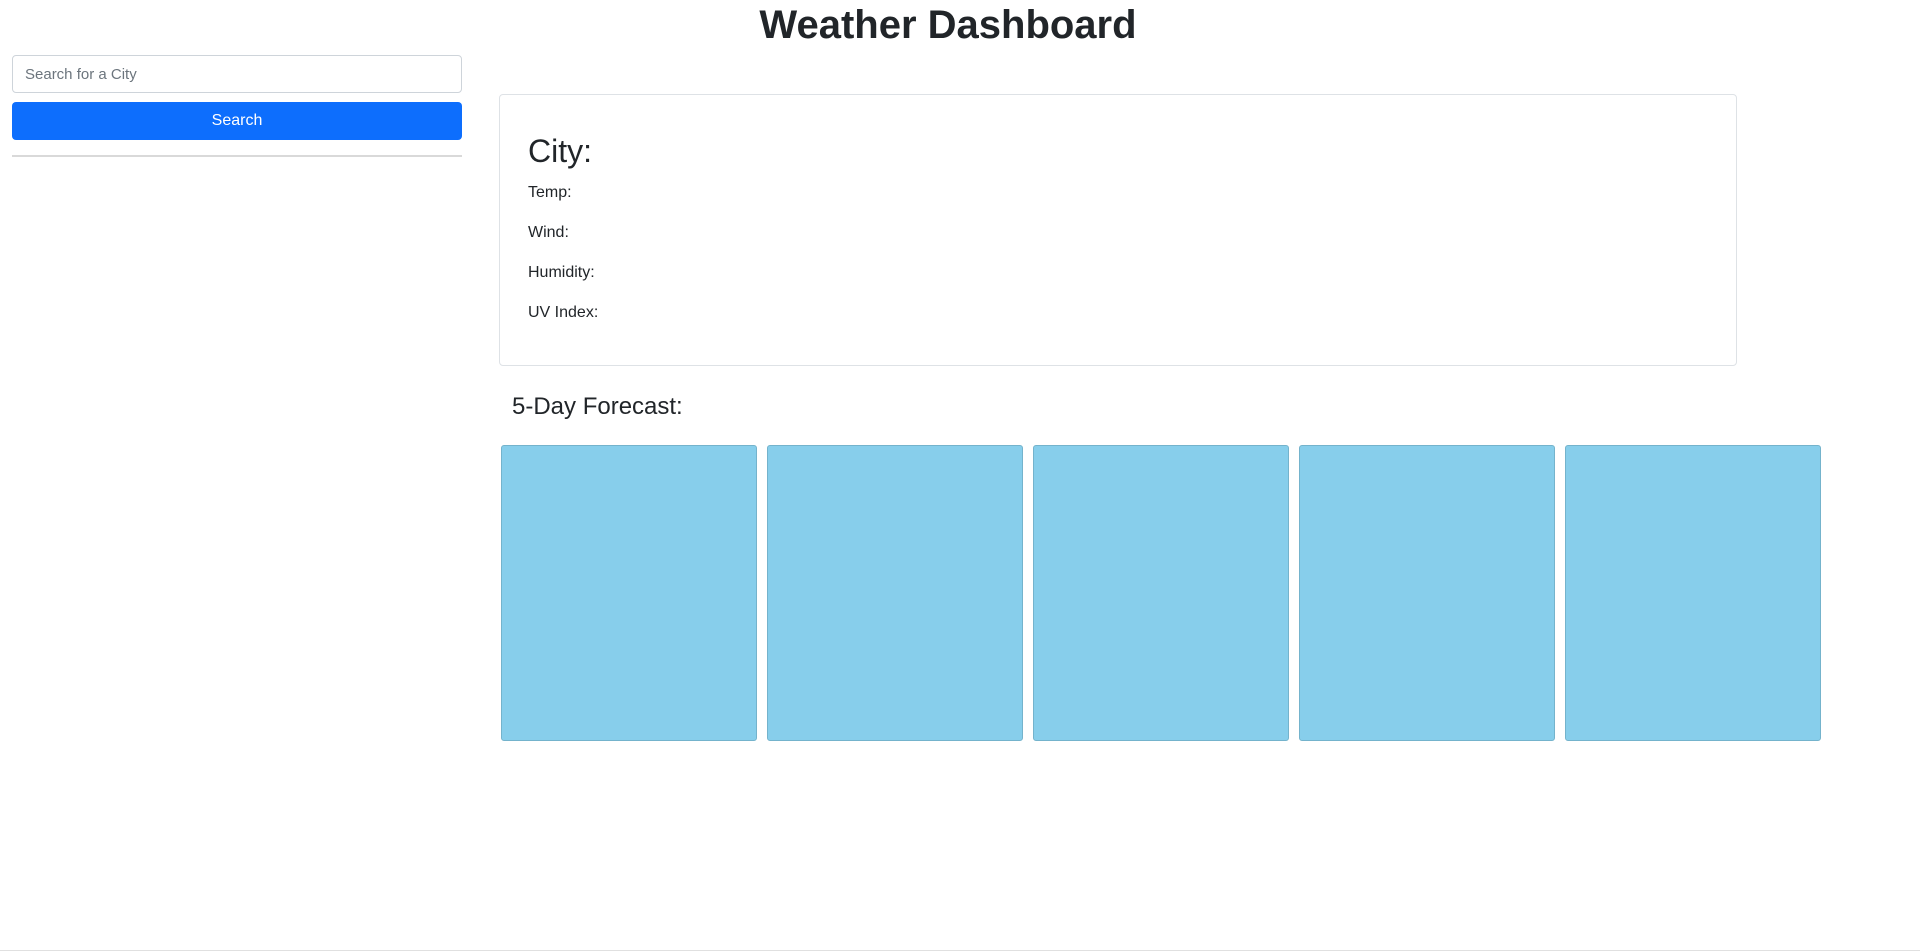 The image size is (1920, 952). What do you see at coordinates (563, 312) in the screenshot?
I see `uv-index-label: UV Index:` at bounding box center [563, 312].